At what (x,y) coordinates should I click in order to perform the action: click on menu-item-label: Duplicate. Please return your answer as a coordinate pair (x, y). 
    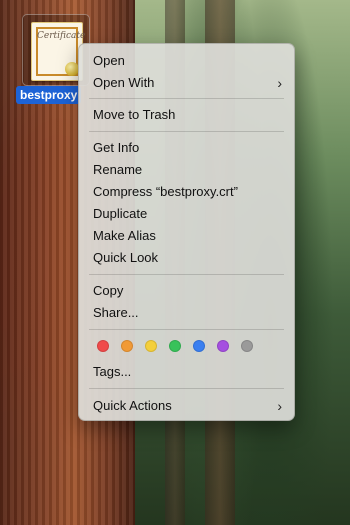
    Looking at the image, I should click on (120, 213).